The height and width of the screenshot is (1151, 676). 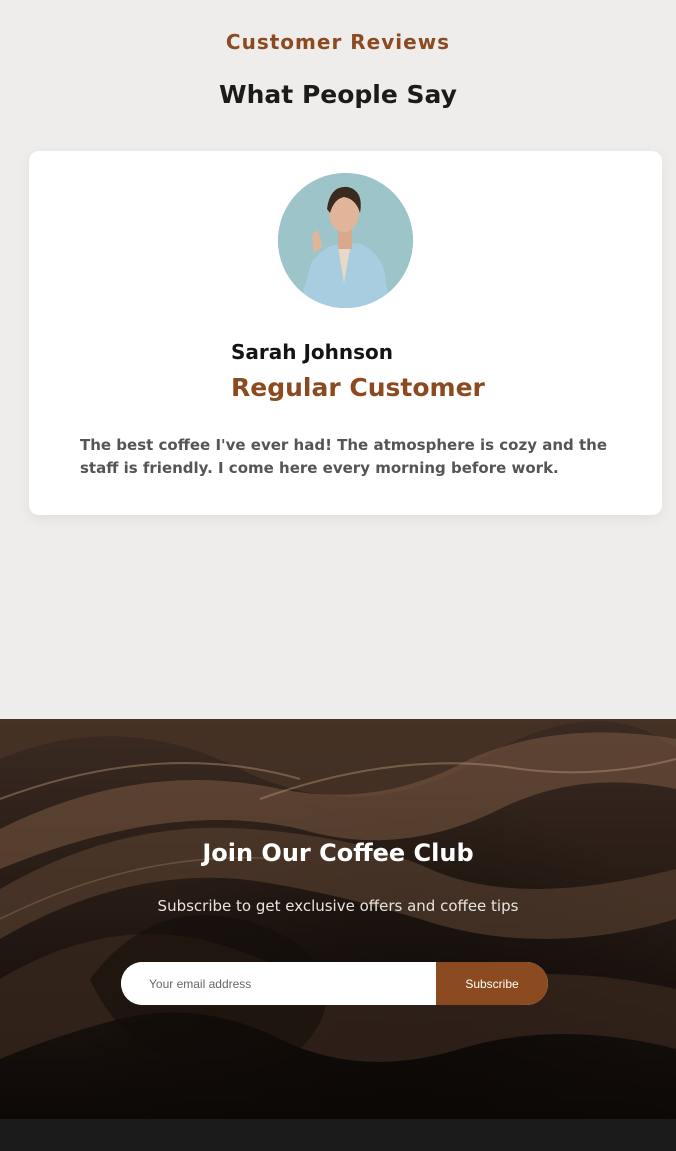 I want to click on subscribe-button: Subscribe, so click(x=492, y=983).